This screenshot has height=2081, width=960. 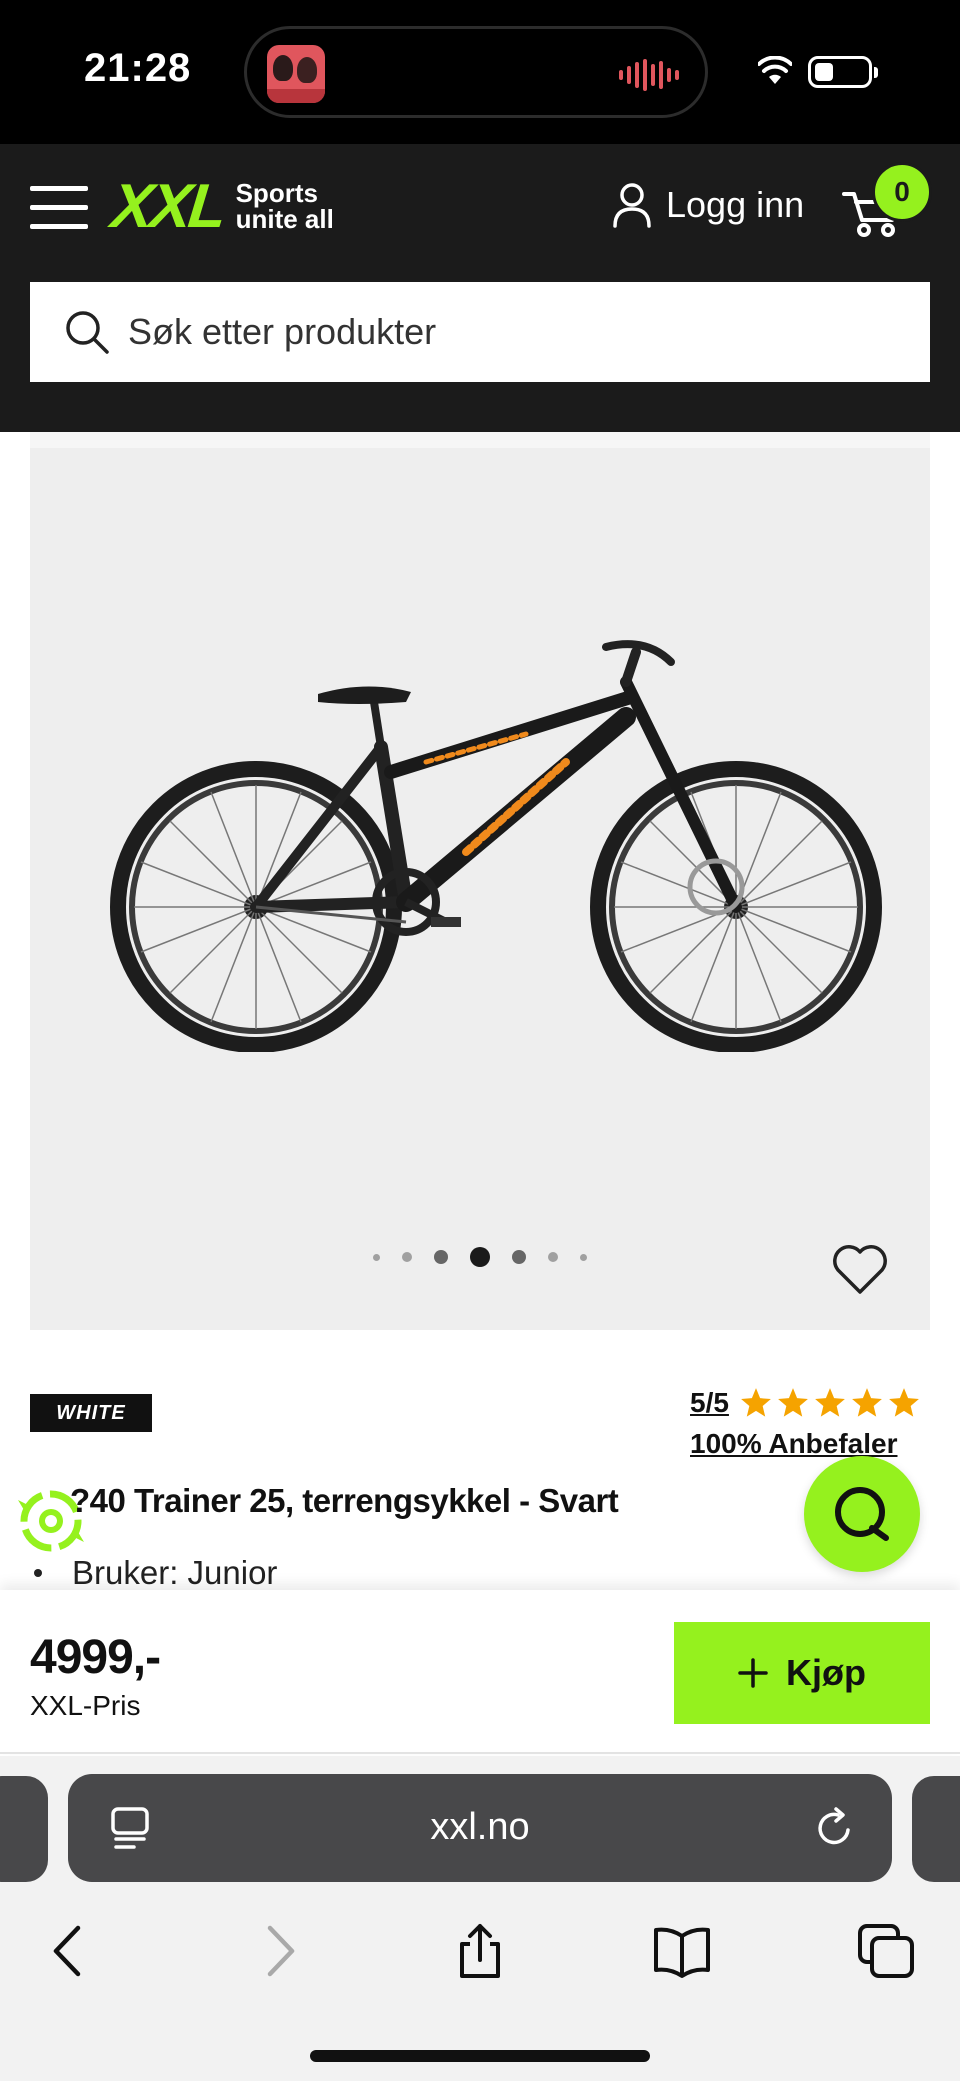 What do you see at coordinates (476, 72) in the screenshot?
I see `dynamic-island` at bounding box center [476, 72].